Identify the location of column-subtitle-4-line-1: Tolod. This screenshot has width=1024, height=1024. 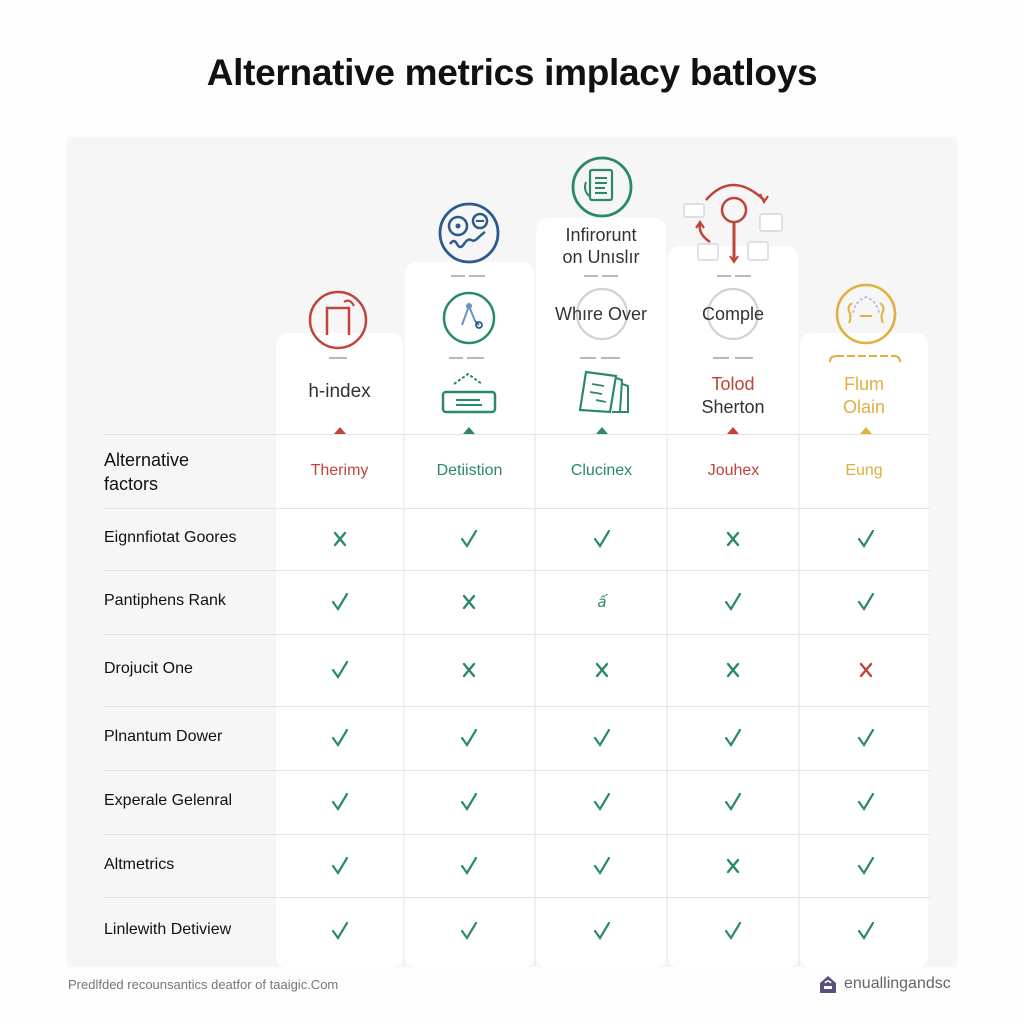
(733, 383).